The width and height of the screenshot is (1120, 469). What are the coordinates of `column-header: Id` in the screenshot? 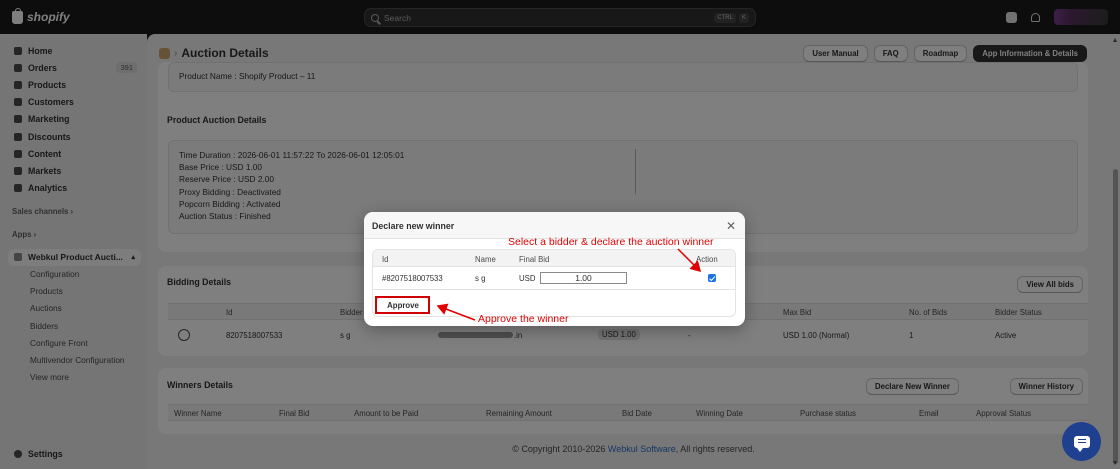 It's located at (385, 259).